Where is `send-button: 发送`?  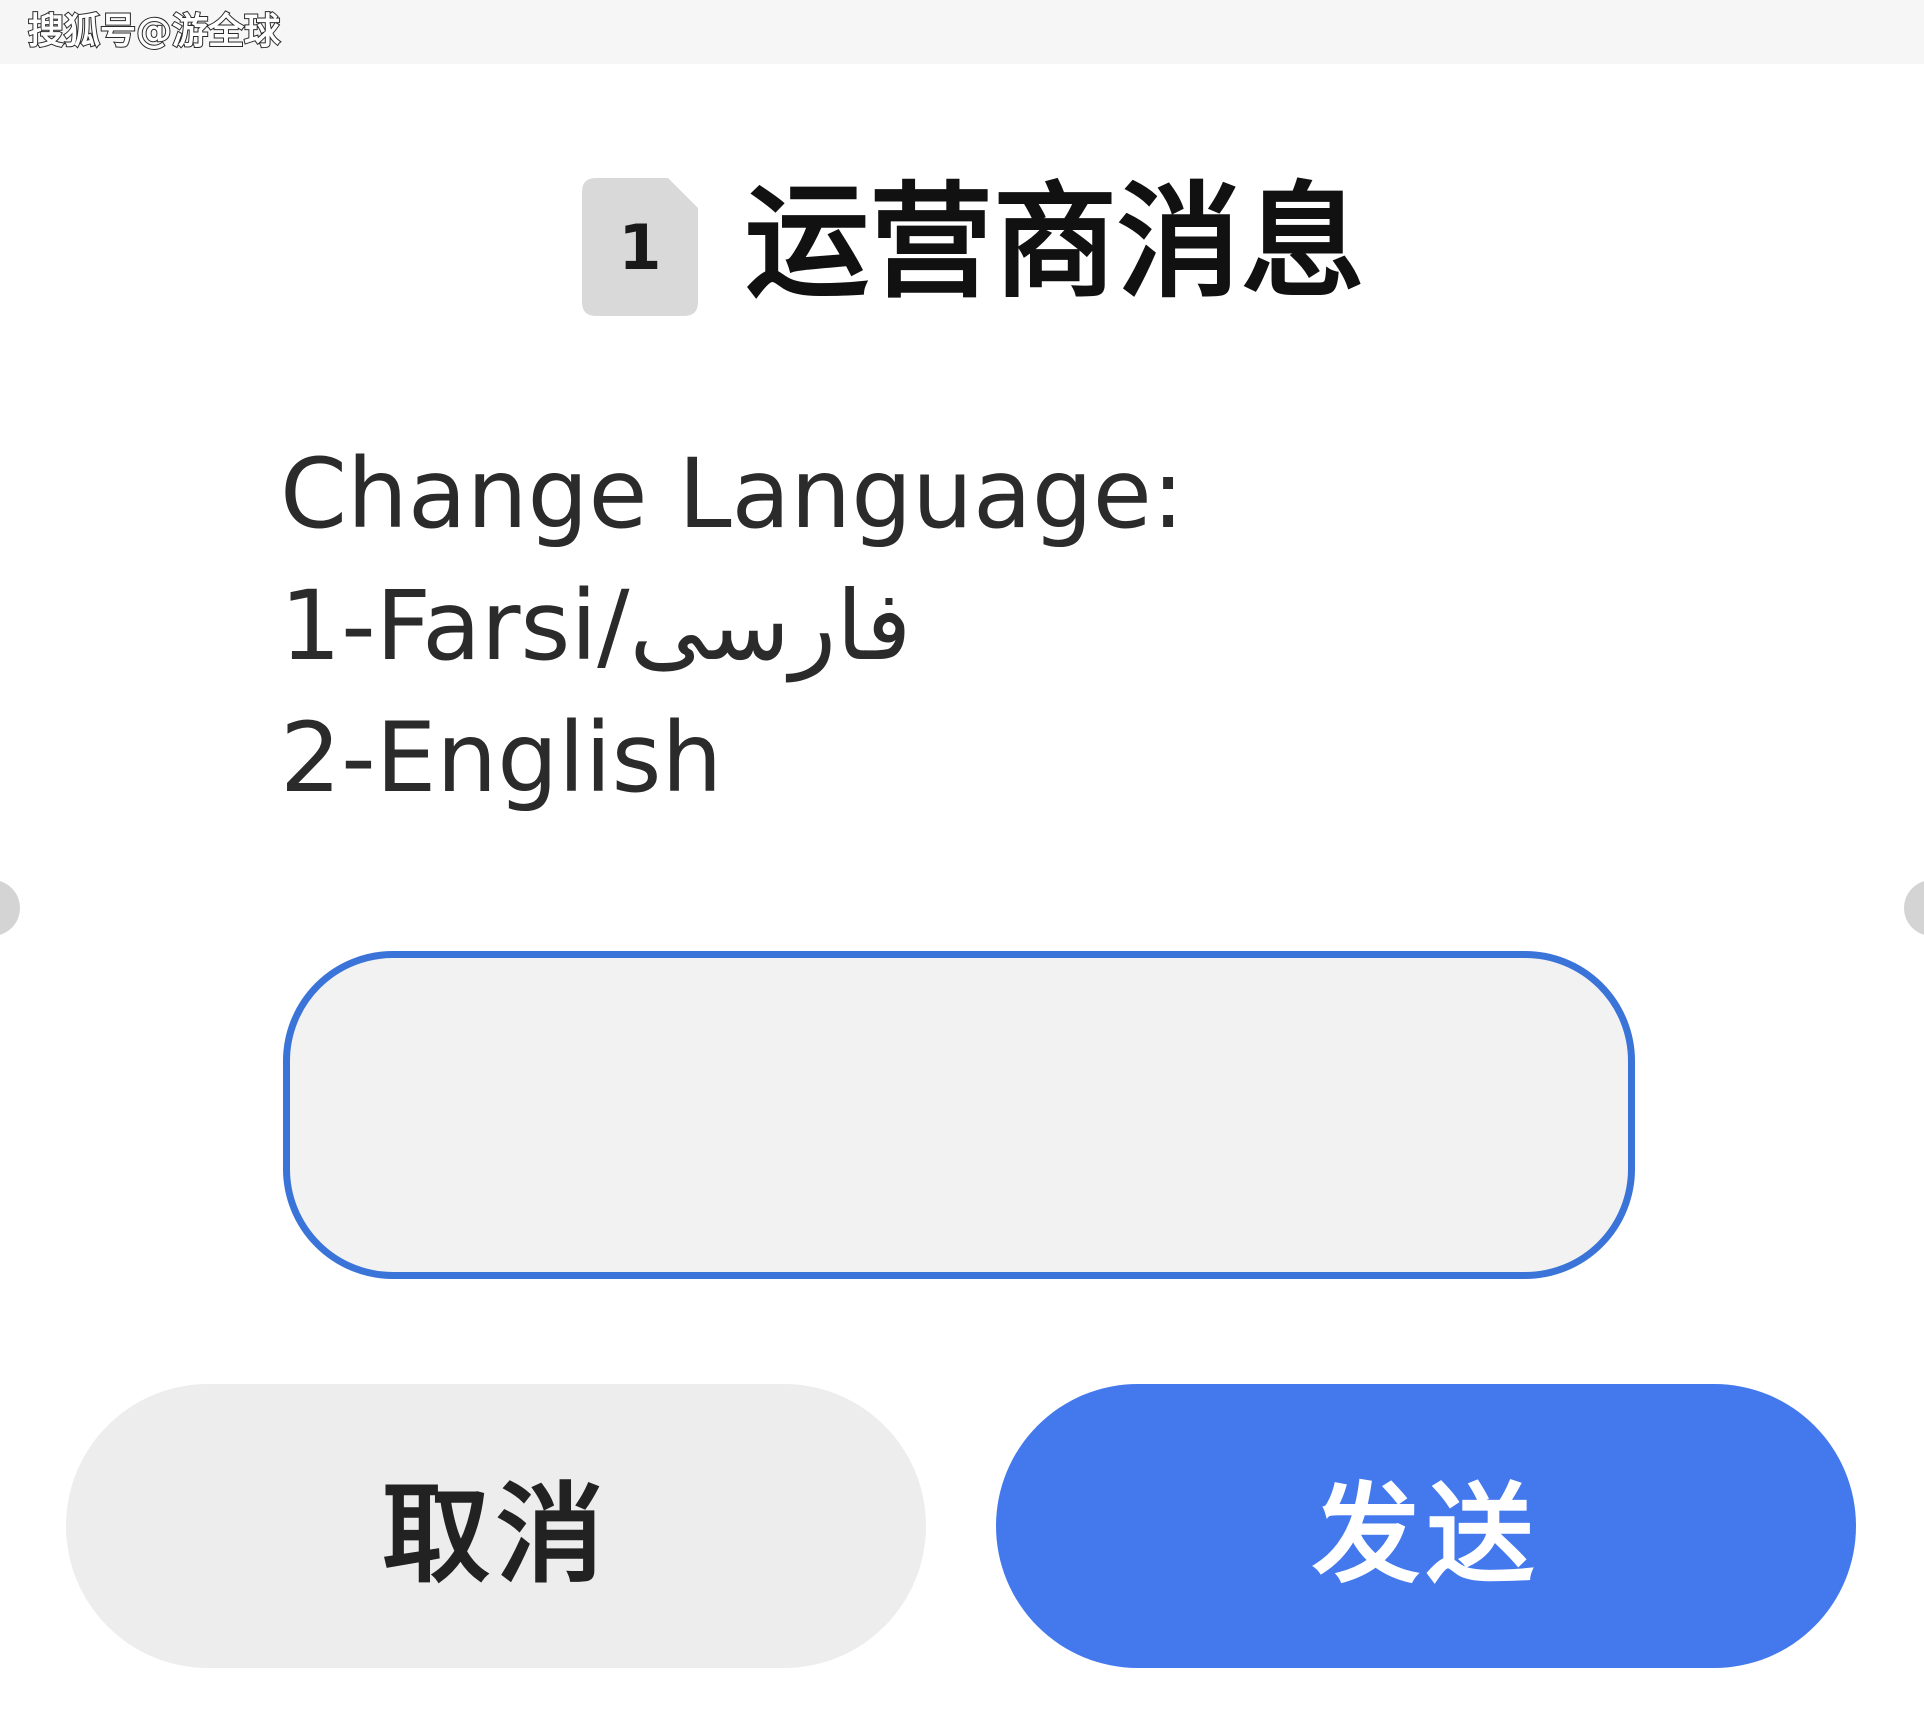 send-button: 发送 is located at coordinates (1426, 1526).